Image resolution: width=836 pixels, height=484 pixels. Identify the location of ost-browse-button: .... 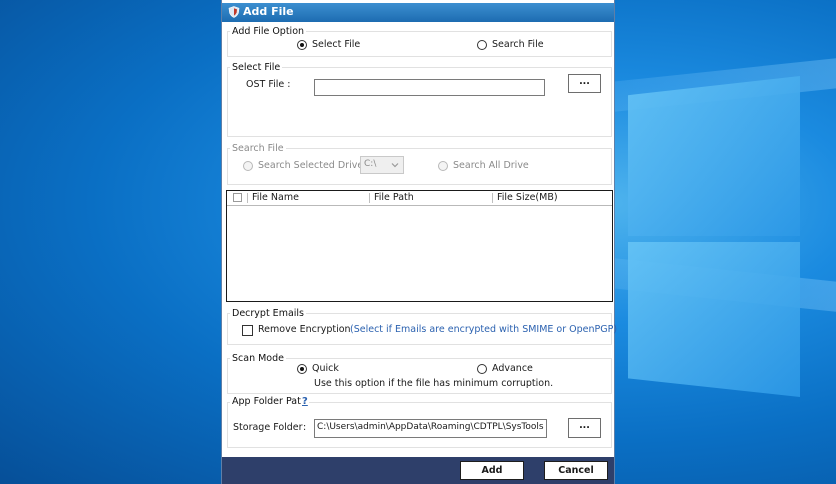
(584, 83).